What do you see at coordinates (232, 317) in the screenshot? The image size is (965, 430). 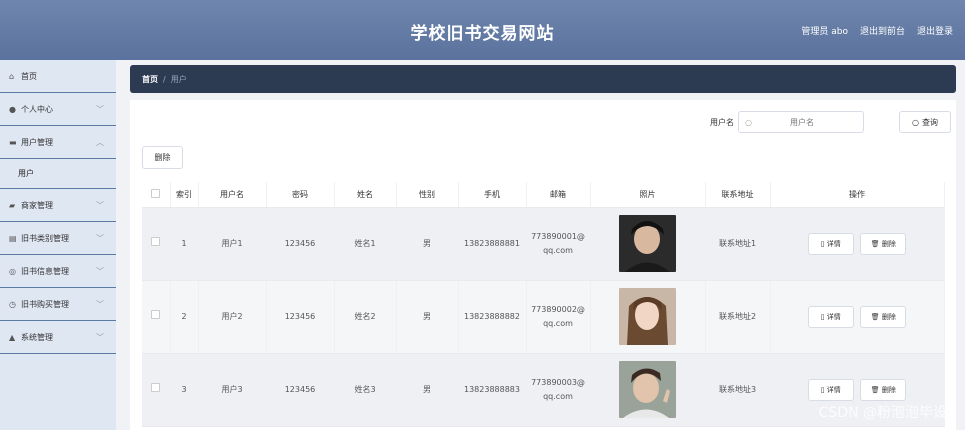 I see `cell-username: 用户2` at bounding box center [232, 317].